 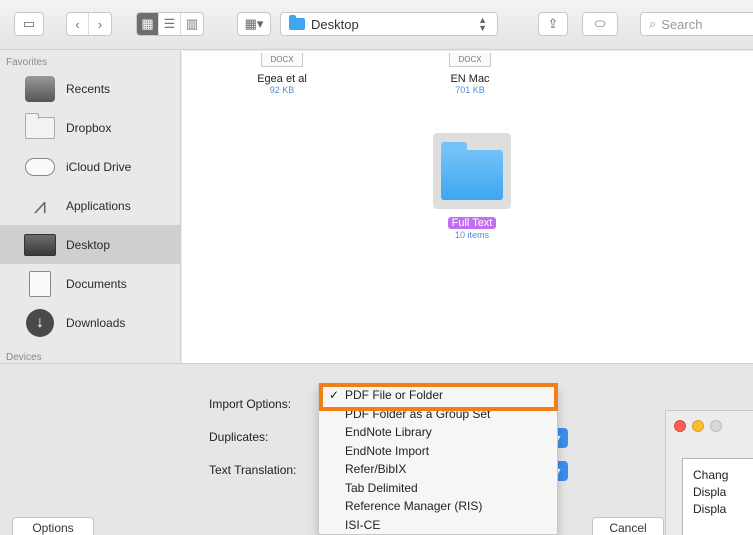 What do you see at coordinates (40, 245) in the screenshot?
I see `desktop-icon` at bounding box center [40, 245].